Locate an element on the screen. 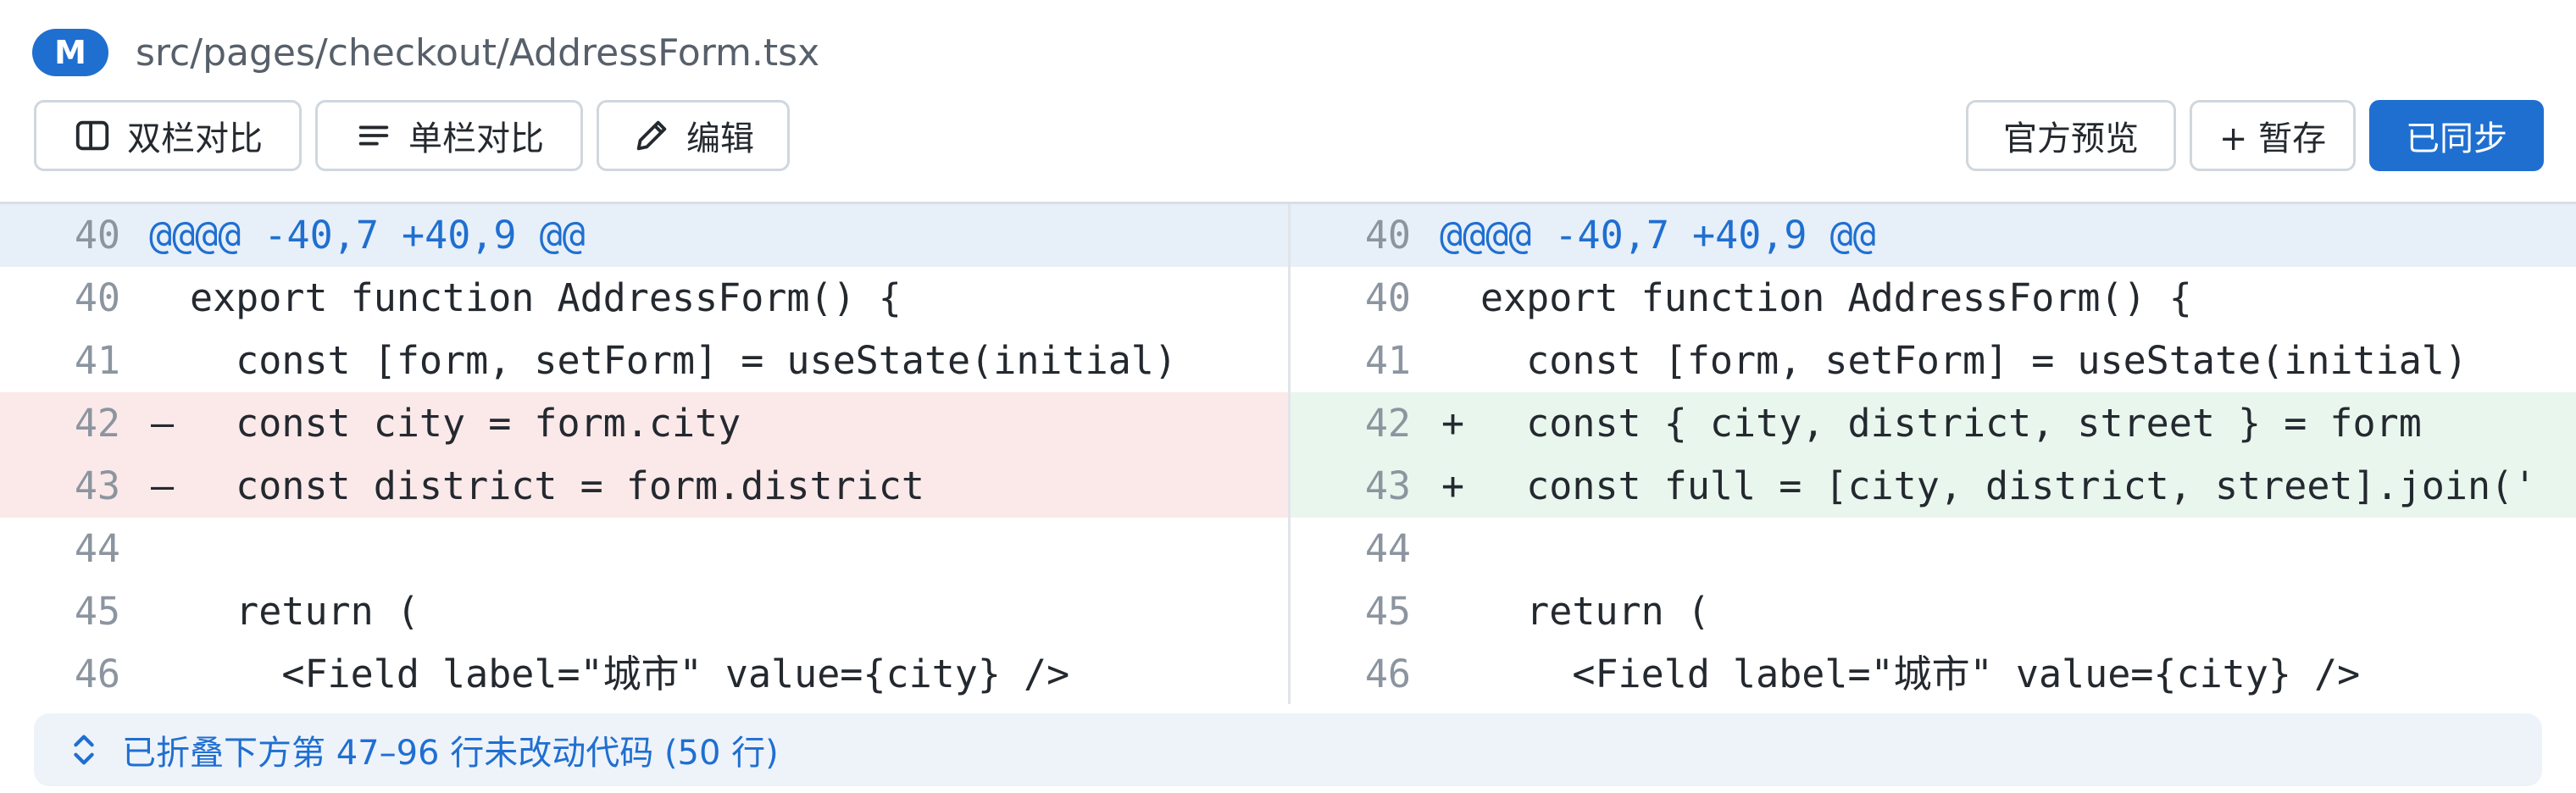 This screenshot has width=2576, height=793. unified-view-icon is located at coordinates (373, 135).